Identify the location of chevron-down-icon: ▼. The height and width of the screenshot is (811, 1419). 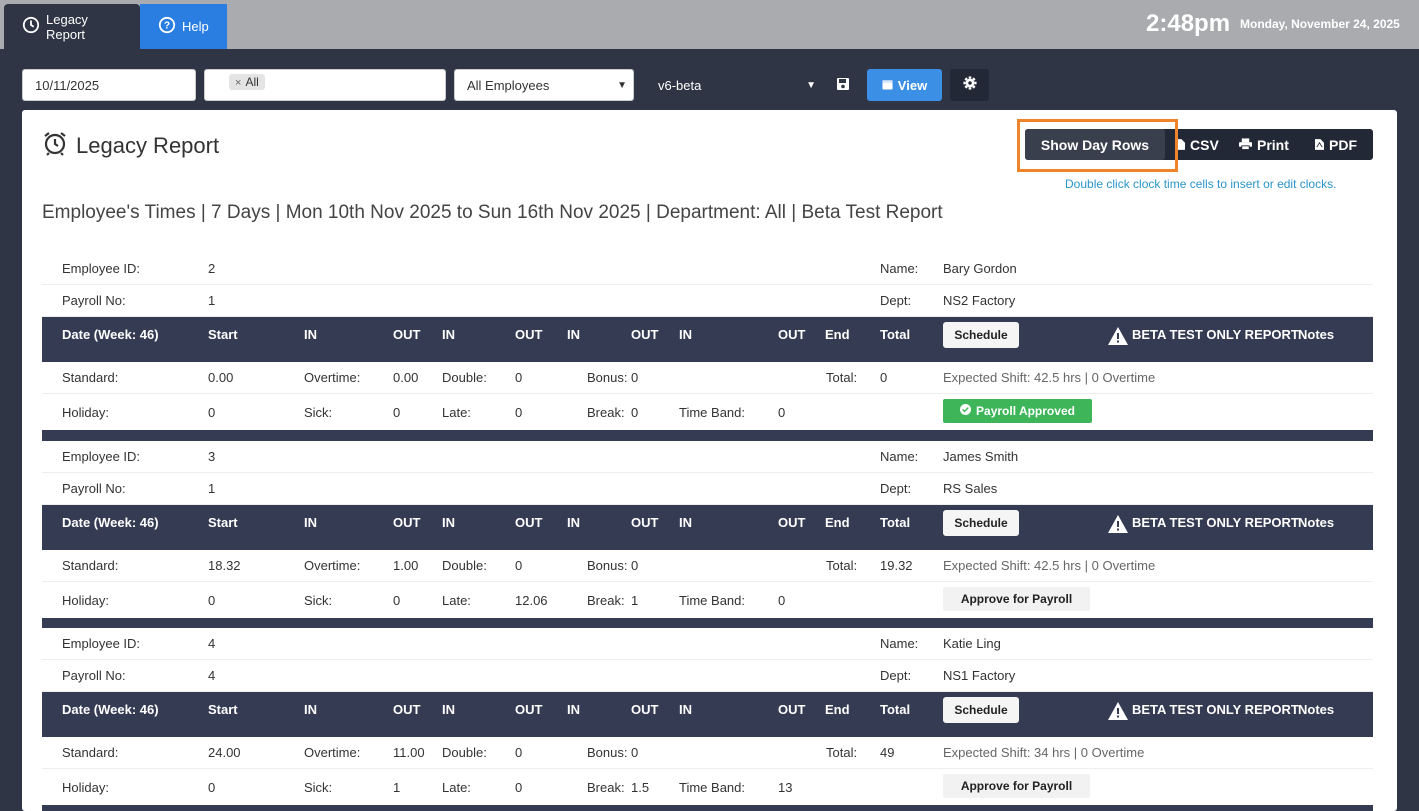
(811, 85).